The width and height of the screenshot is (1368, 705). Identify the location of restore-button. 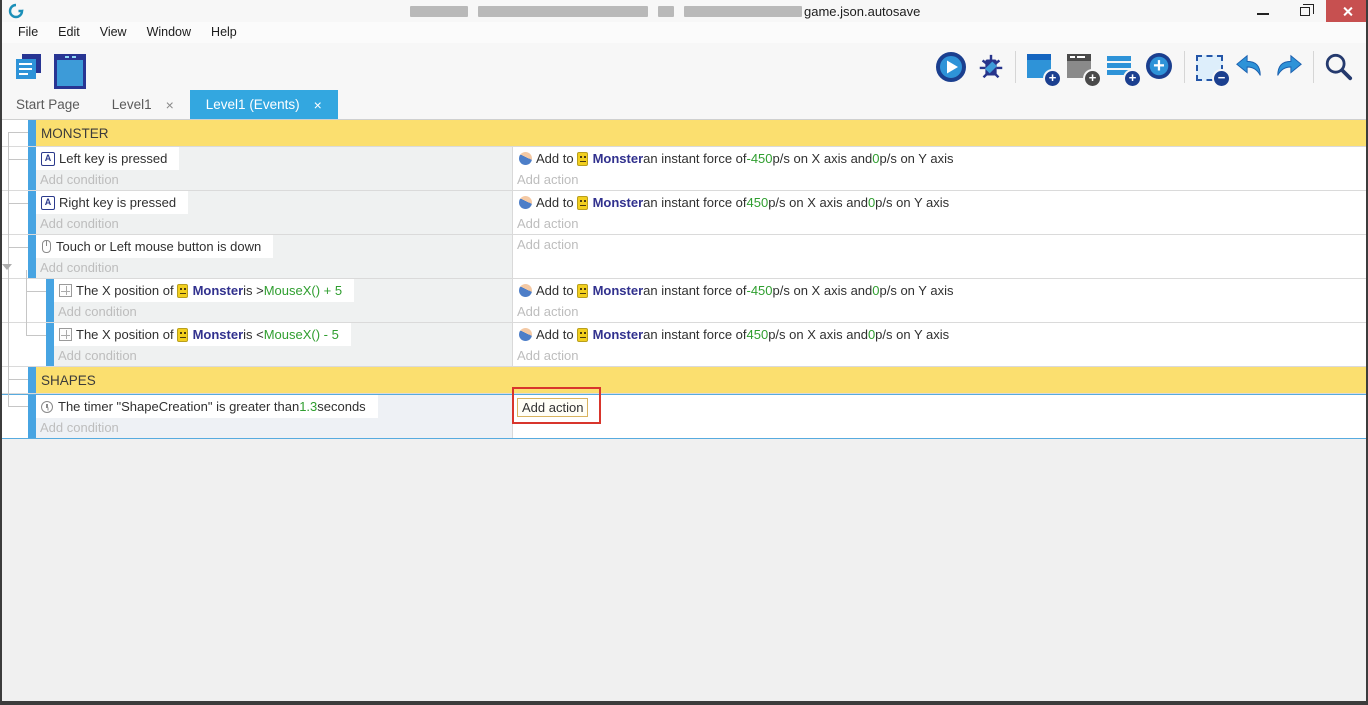
(1305, 11).